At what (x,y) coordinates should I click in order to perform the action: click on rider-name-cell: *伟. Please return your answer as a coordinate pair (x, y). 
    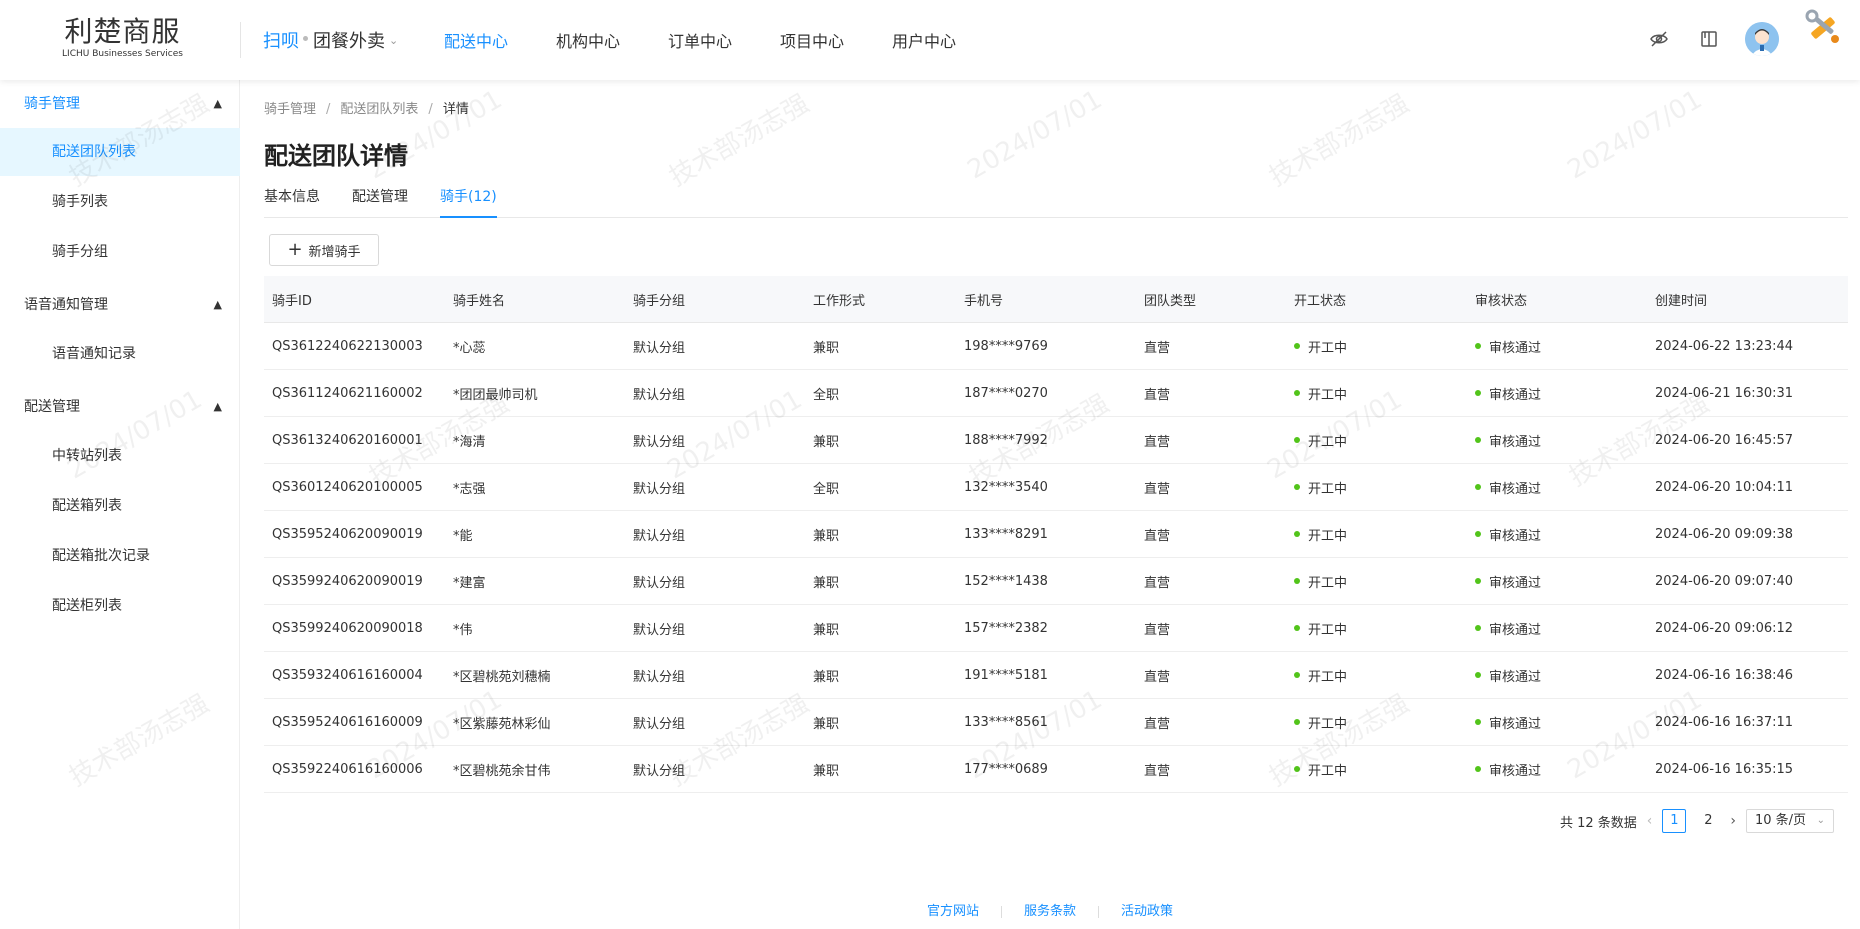
    Looking at the image, I should click on (463, 630).